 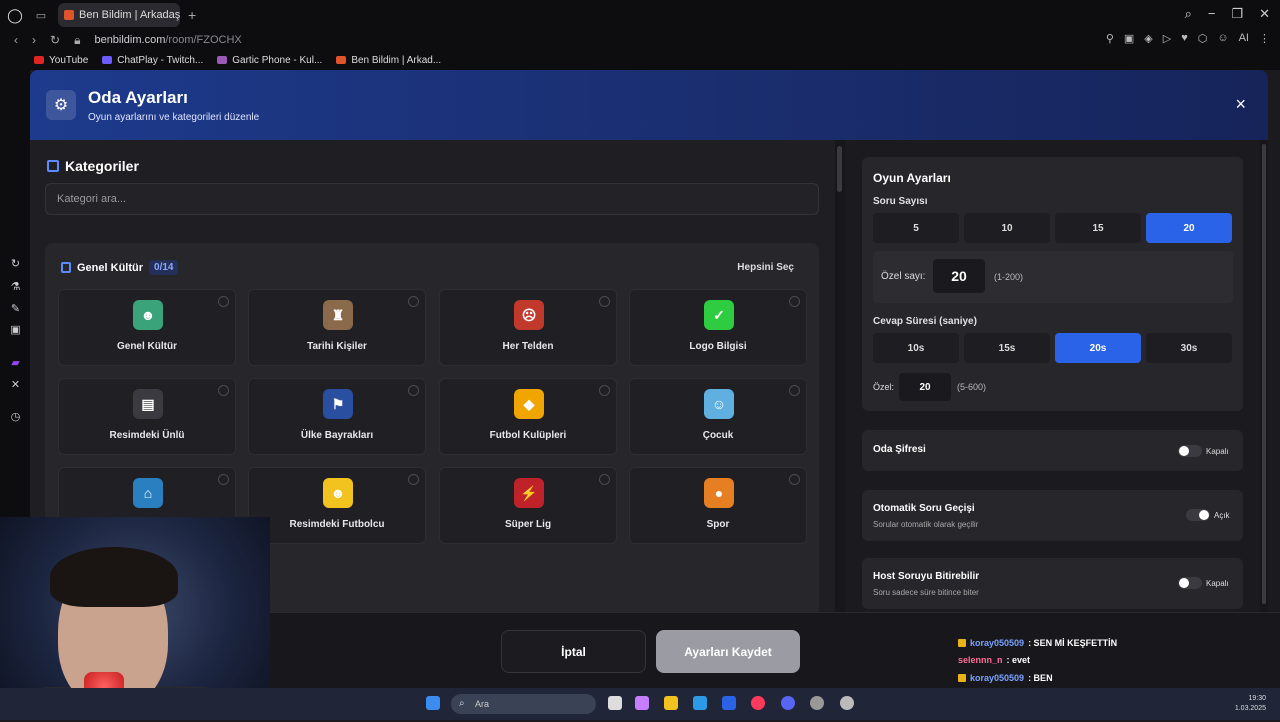 What do you see at coordinates (147, 327) in the screenshot?
I see `category-card: ☻ Genel Kültür` at bounding box center [147, 327].